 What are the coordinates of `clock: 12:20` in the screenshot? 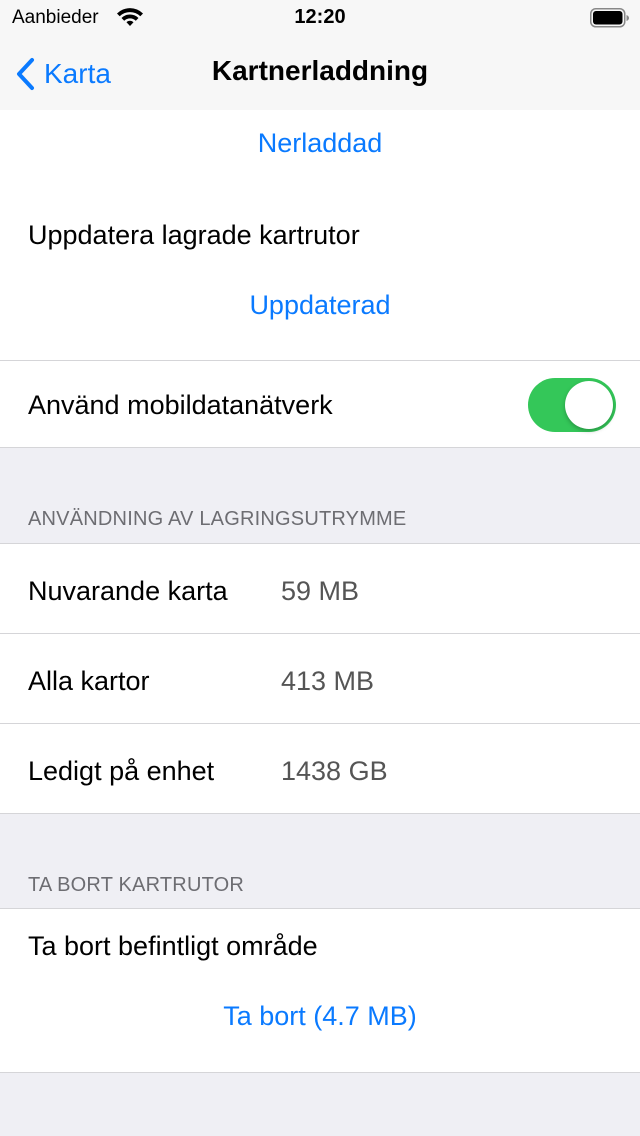 It's located at (320, 17).